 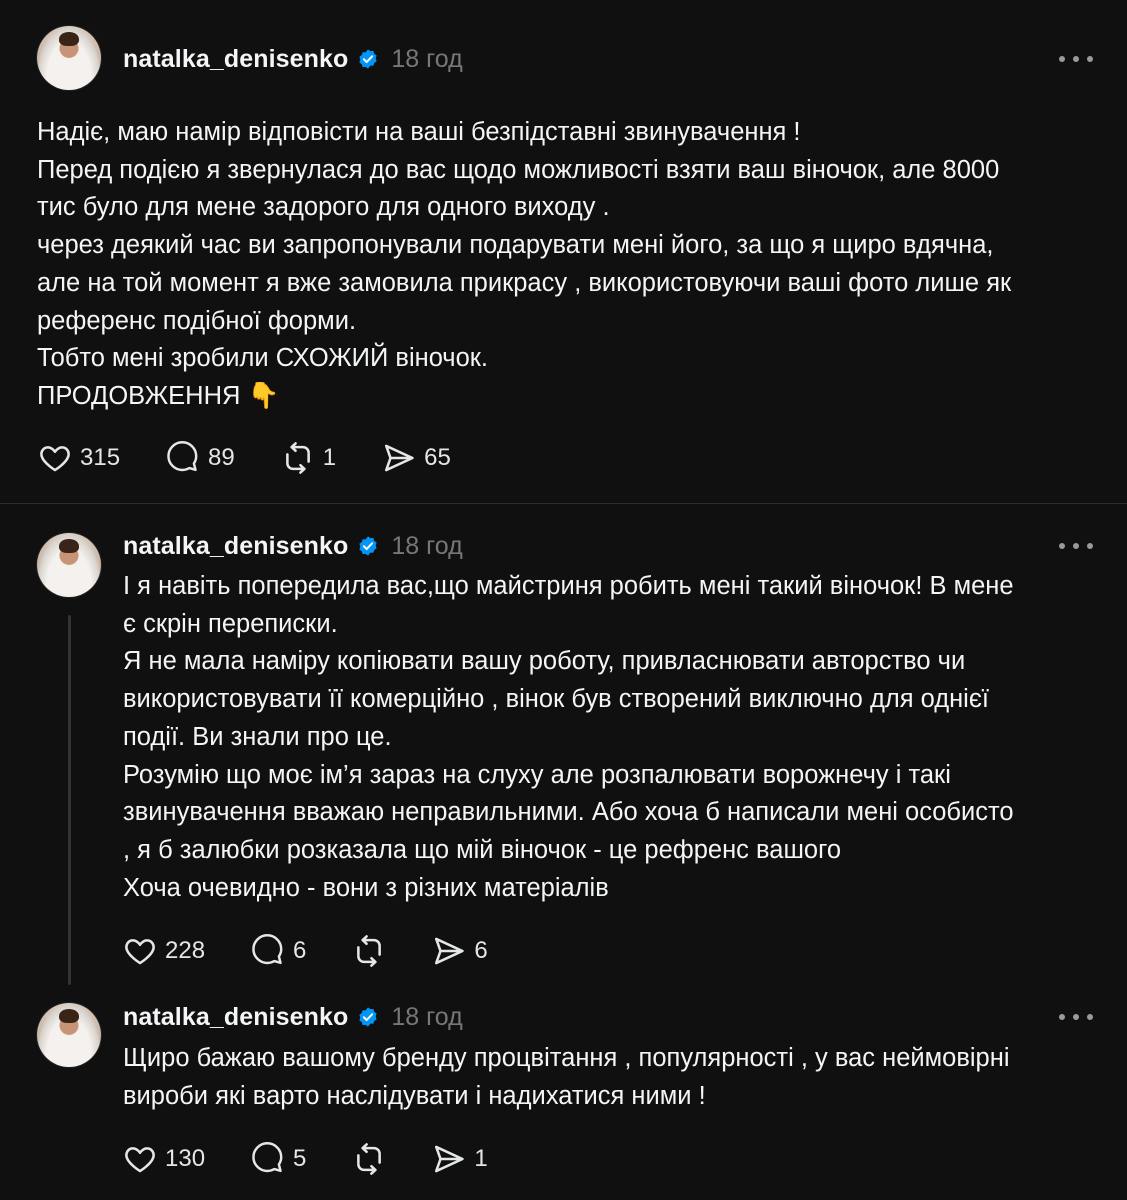 I want to click on repost-count: 1, so click(x=329, y=457).